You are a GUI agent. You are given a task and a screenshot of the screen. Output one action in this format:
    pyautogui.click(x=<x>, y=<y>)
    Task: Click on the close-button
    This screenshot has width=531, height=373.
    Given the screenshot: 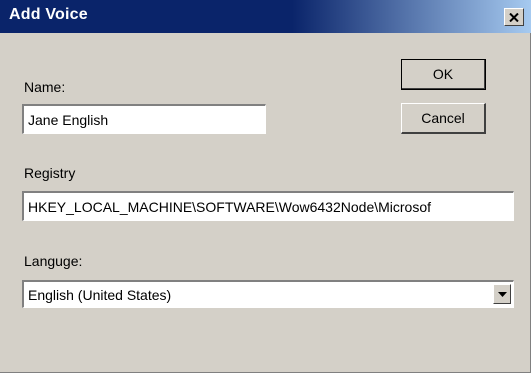 What is the action you would take?
    pyautogui.click(x=514, y=17)
    